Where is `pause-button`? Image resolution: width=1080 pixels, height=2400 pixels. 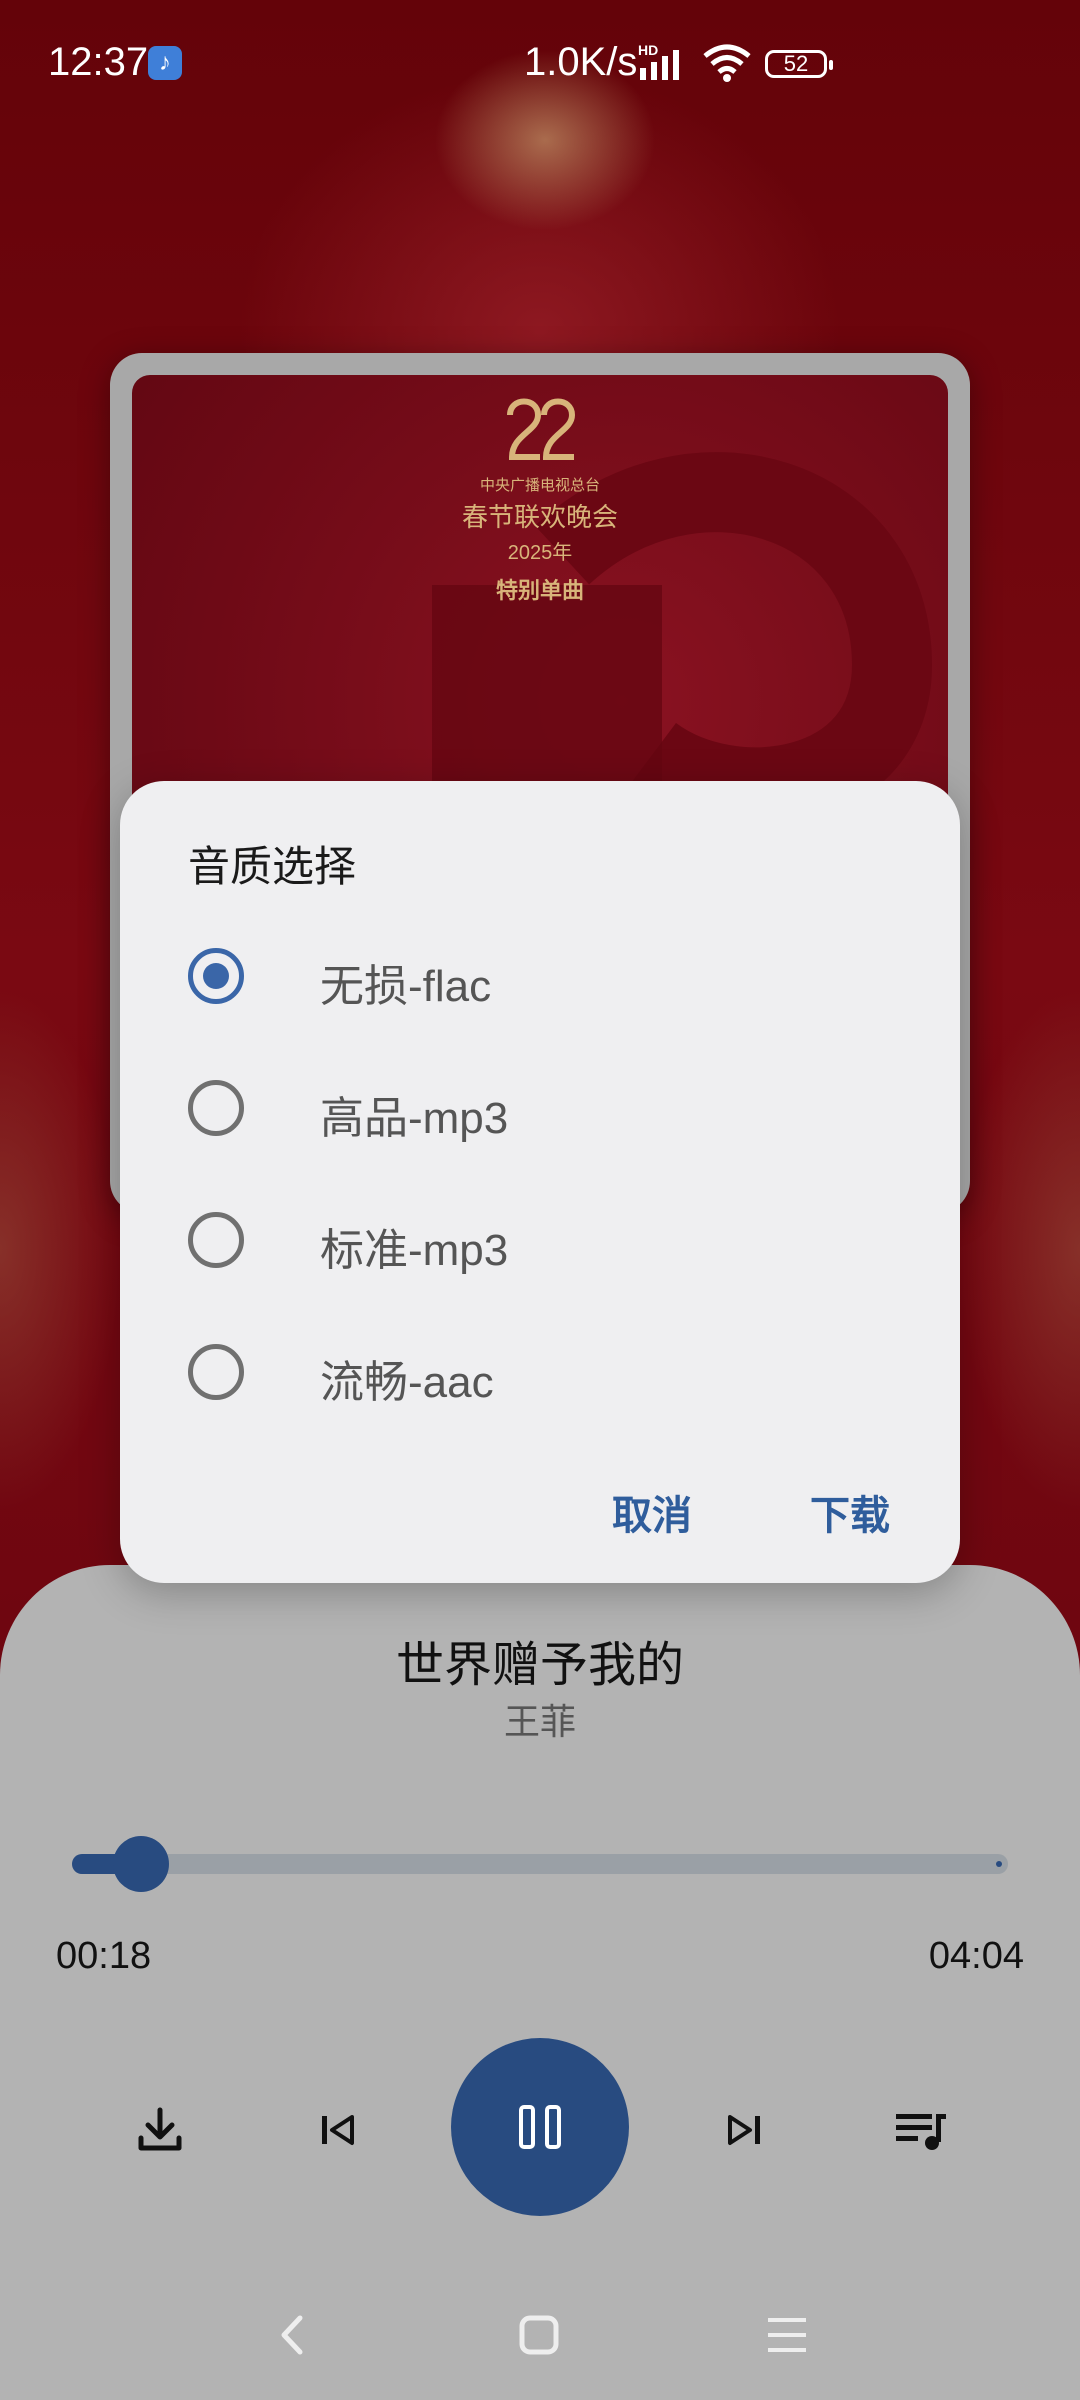 pause-button is located at coordinates (540, 2127).